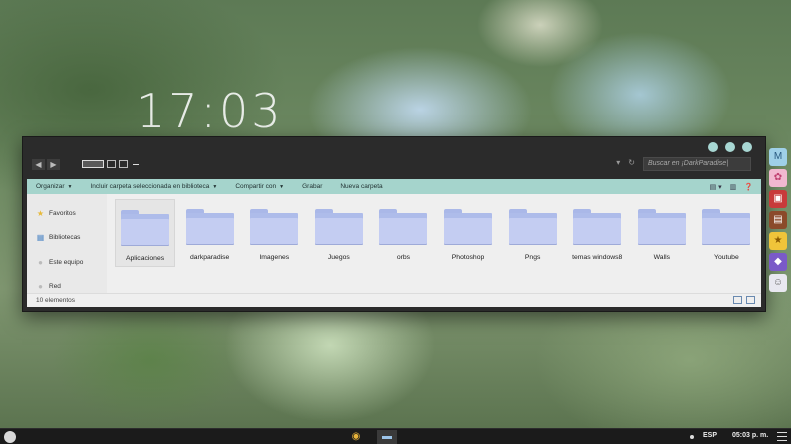 The height and width of the screenshot is (444, 791). I want to click on taskbar-clock: 05:03 p. m., so click(750, 435).